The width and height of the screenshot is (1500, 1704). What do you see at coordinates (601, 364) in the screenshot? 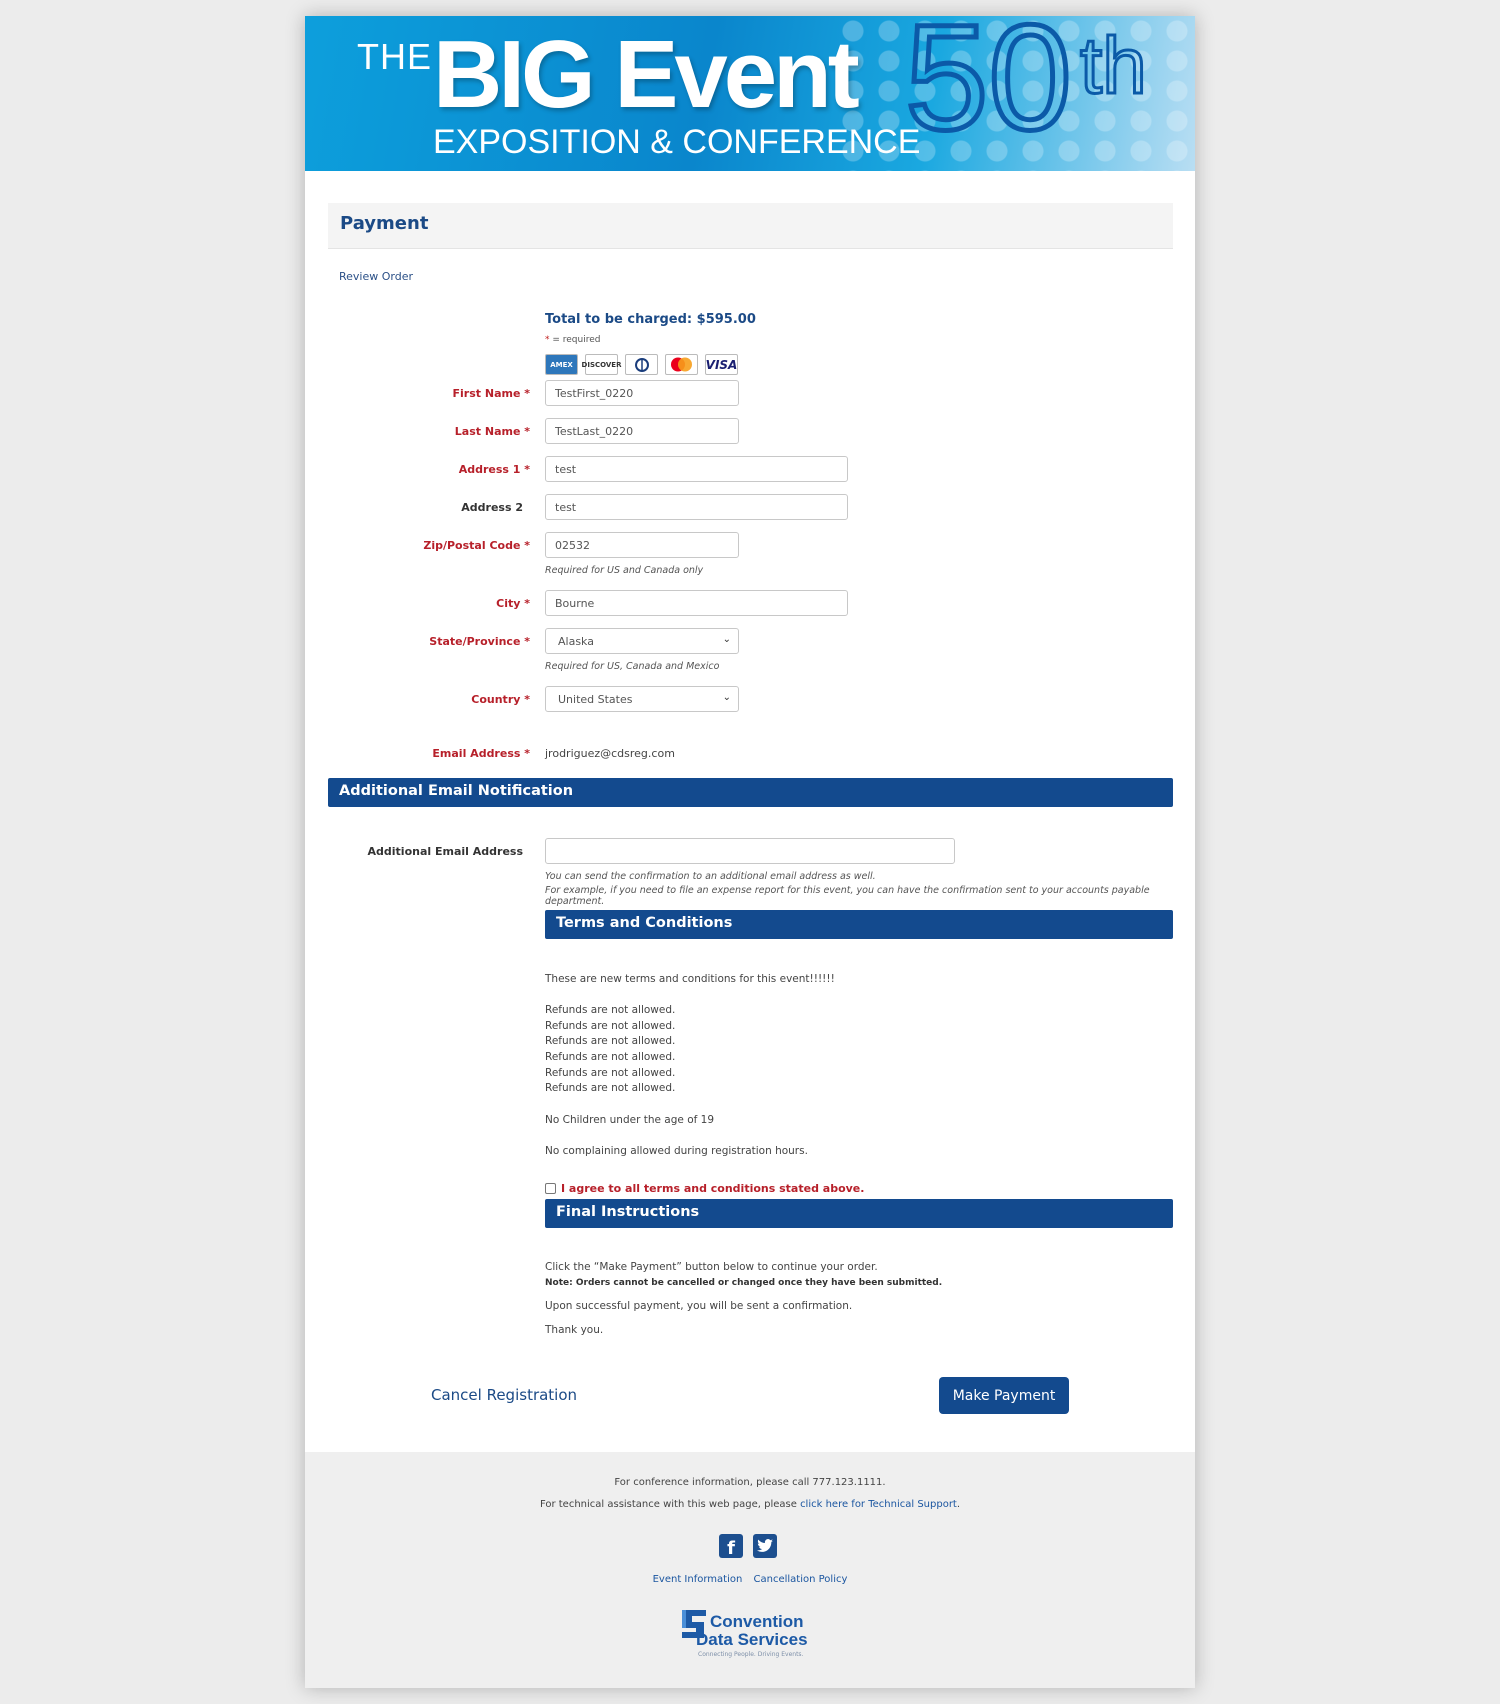
I see `discover-card-icon: DISCOVER` at bounding box center [601, 364].